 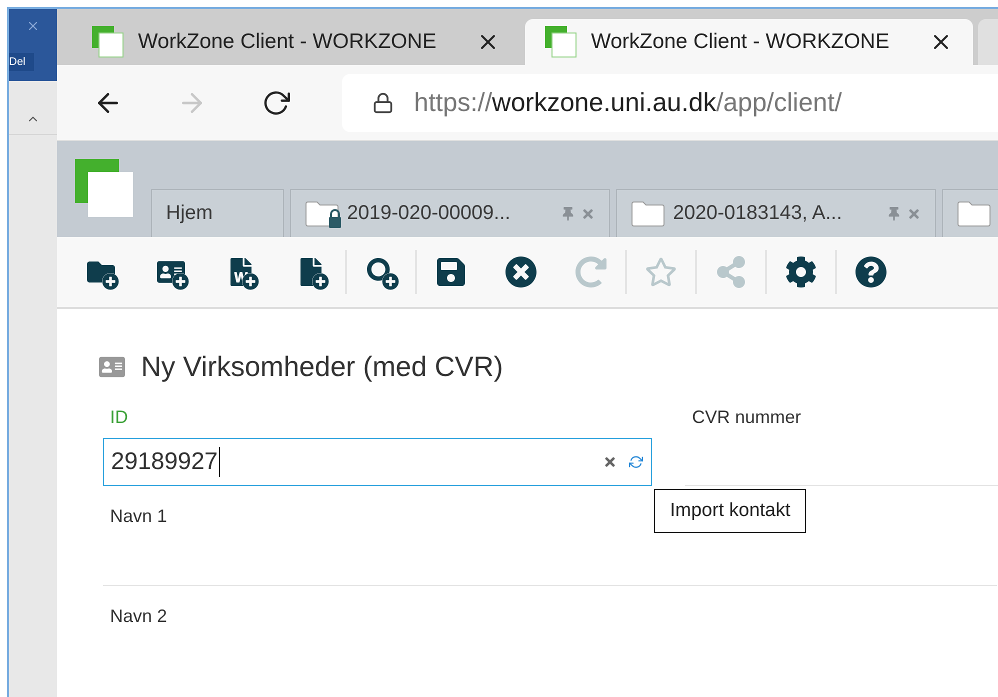 I want to click on address-field: https://workzone.uni.au.dk/app/client/, so click(x=670, y=103).